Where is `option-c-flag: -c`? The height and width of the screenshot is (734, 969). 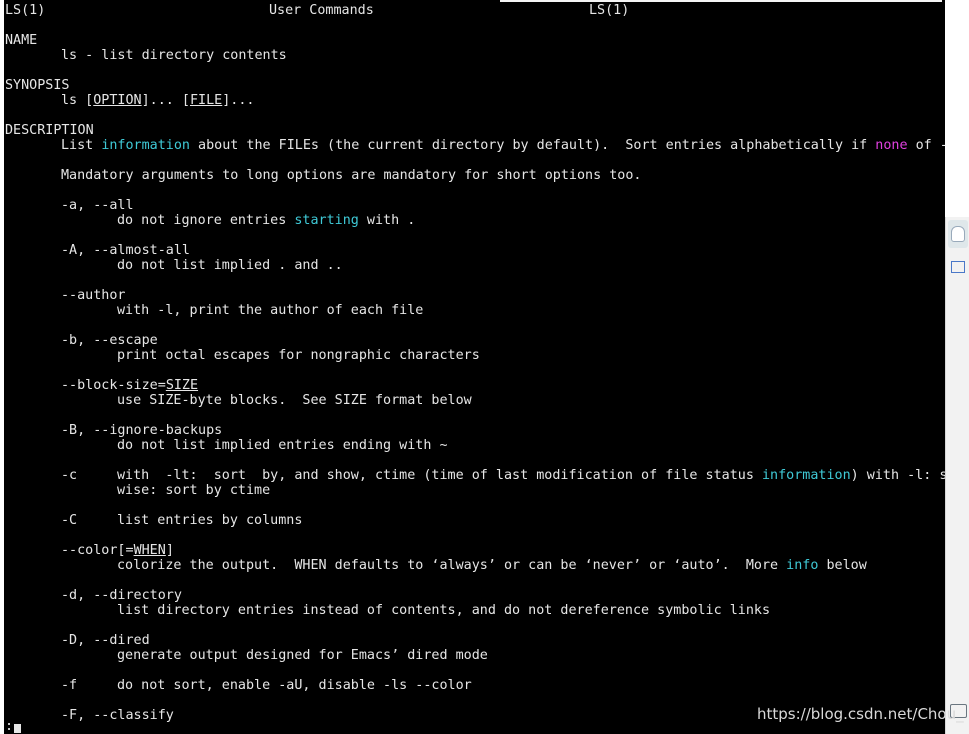 option-c-flag: -c is located at coordinates (69, 475).